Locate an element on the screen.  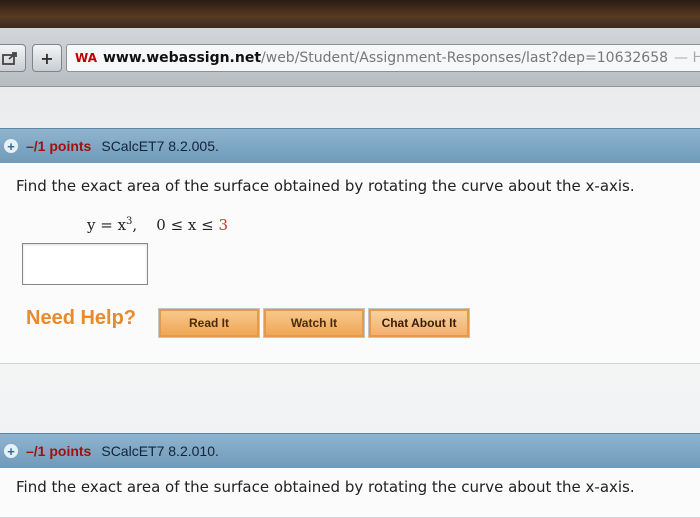
new-tab-button: + is located at coordinates (47, 58).